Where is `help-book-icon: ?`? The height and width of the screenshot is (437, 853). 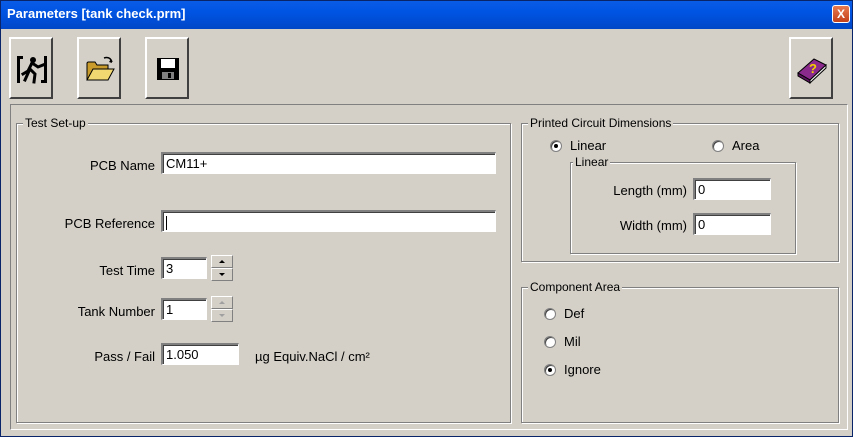 help-book-icon: ? is located at coordinates (812, 71).